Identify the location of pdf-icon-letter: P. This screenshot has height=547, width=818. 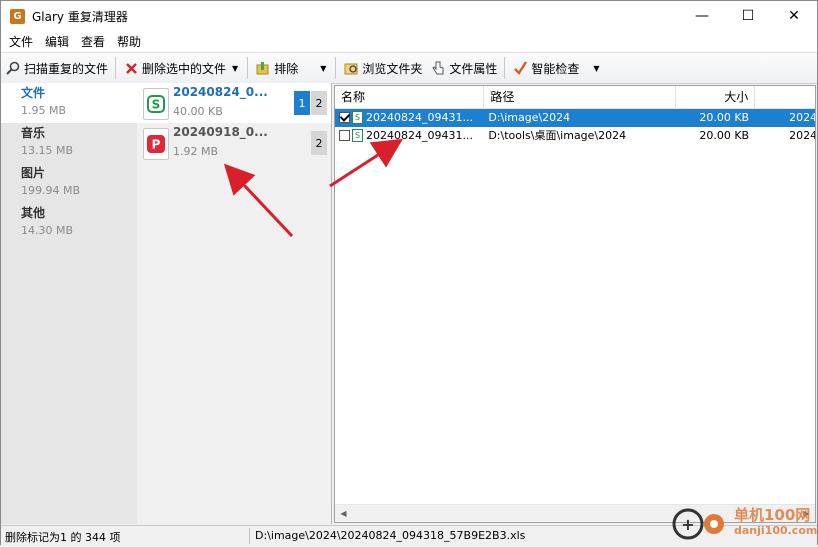
(156, 145).